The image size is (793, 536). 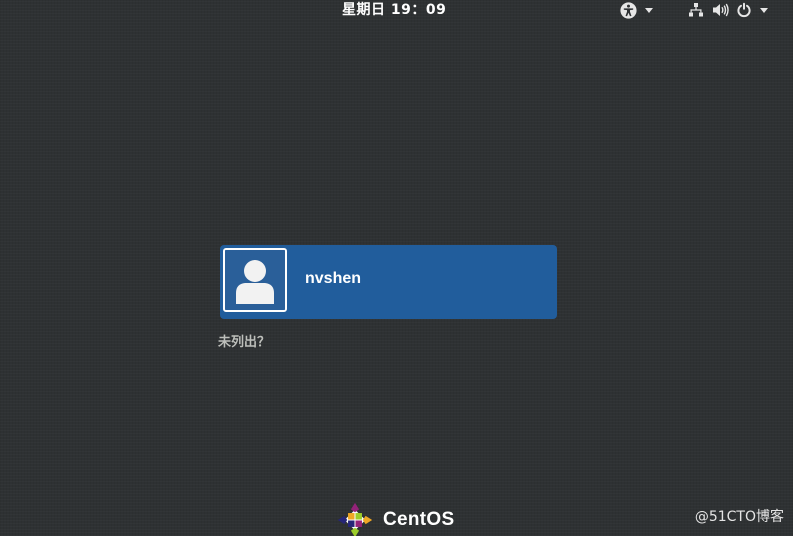 What do you see at coordinates (739, 517) in the screenshot?
I see `watermark-label: @51CTO博客` at bounding box center [739, 517].